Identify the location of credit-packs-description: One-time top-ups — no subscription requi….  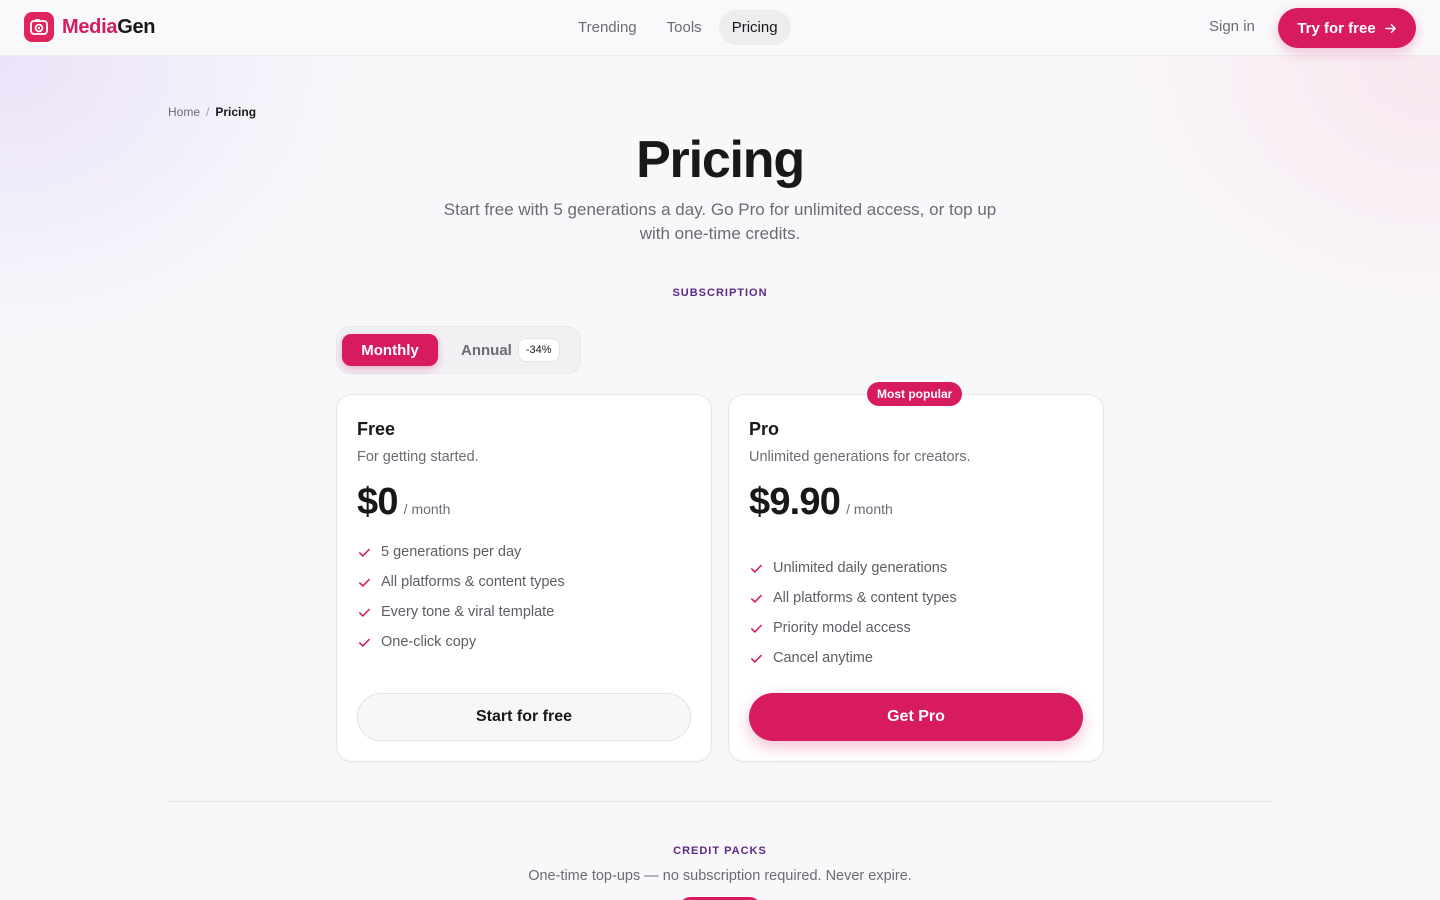
(720, 876).